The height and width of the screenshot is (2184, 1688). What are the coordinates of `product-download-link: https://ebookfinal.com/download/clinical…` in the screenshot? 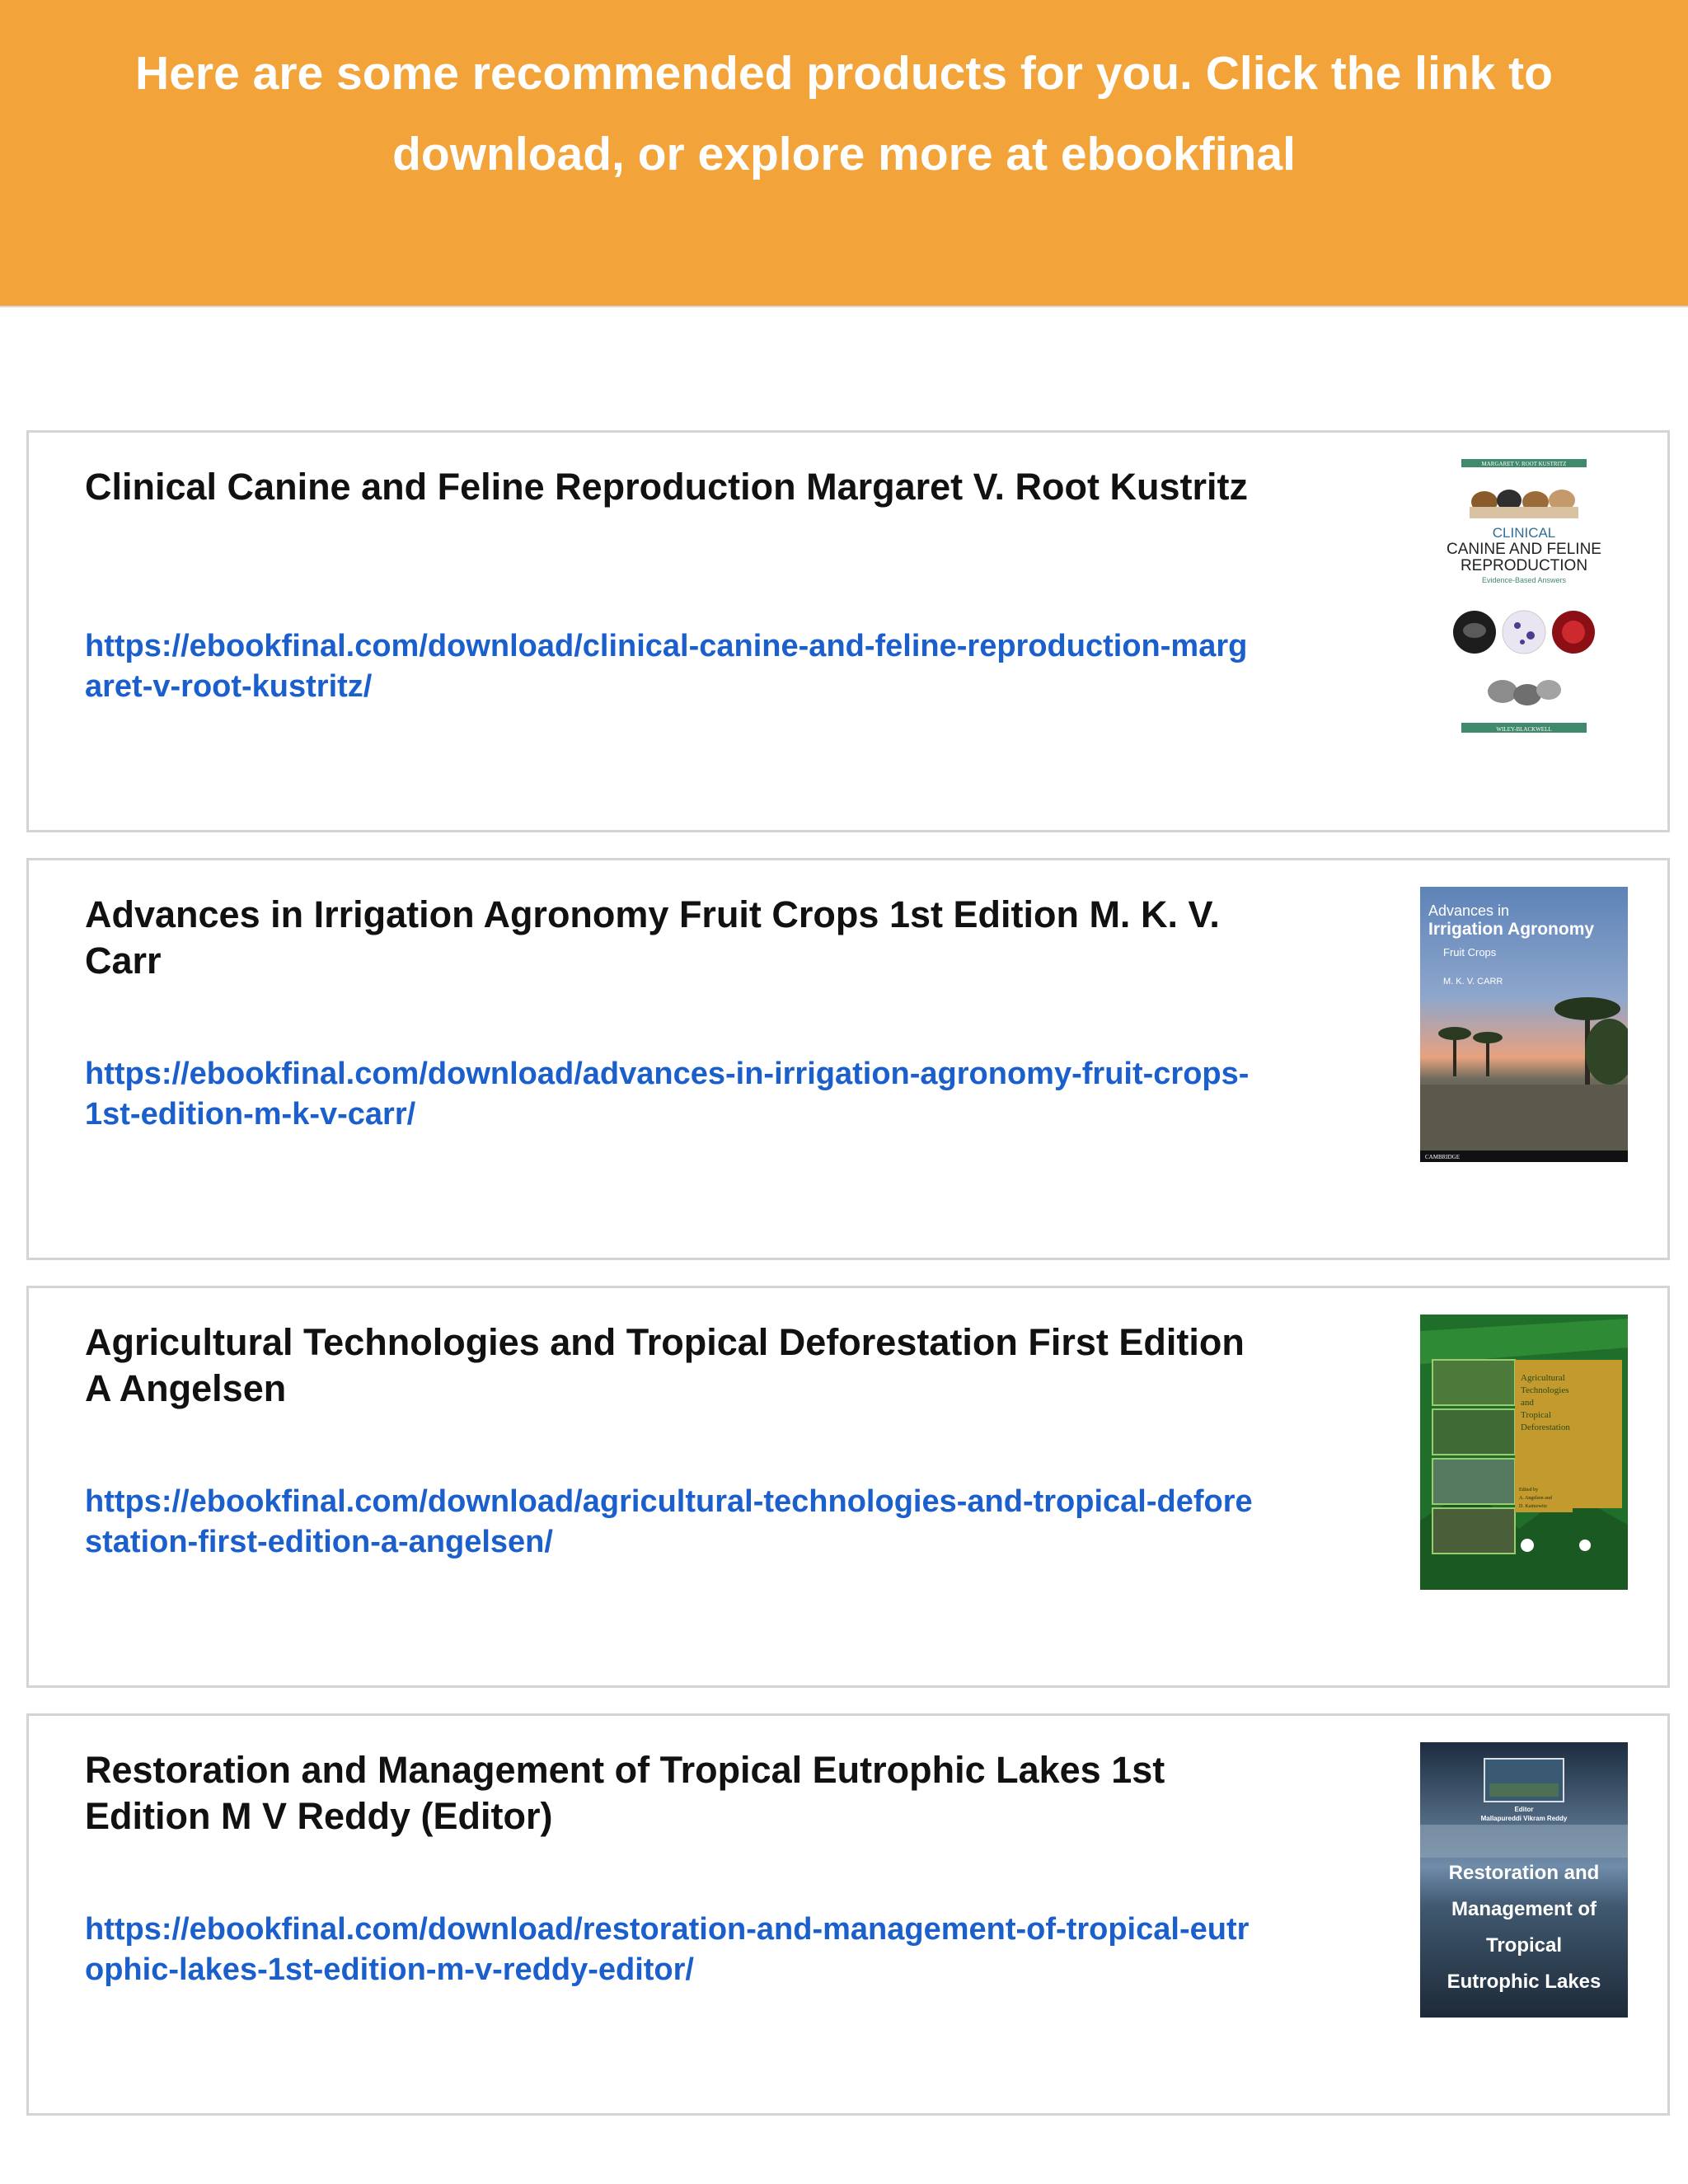 It's located at (670, 666).